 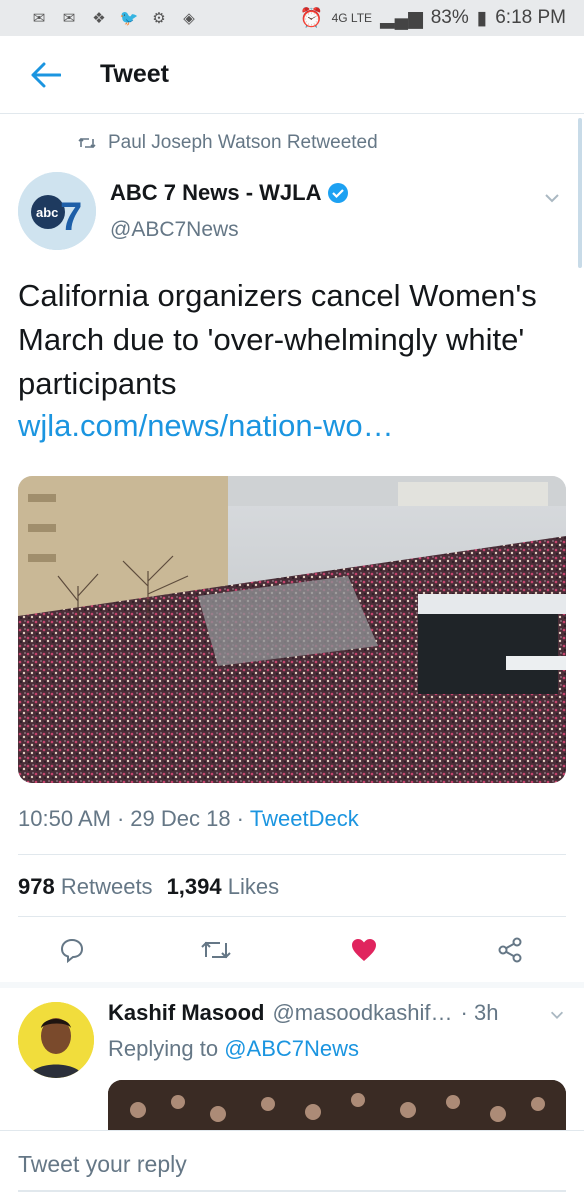 I want to click on replying-to-handle: @ABC7News, so click(x=291, y=1048).